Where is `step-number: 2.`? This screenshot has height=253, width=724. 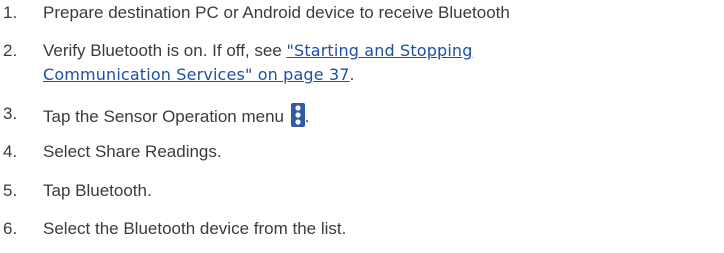
step-number: 2. is located at coordinates (10, 50).